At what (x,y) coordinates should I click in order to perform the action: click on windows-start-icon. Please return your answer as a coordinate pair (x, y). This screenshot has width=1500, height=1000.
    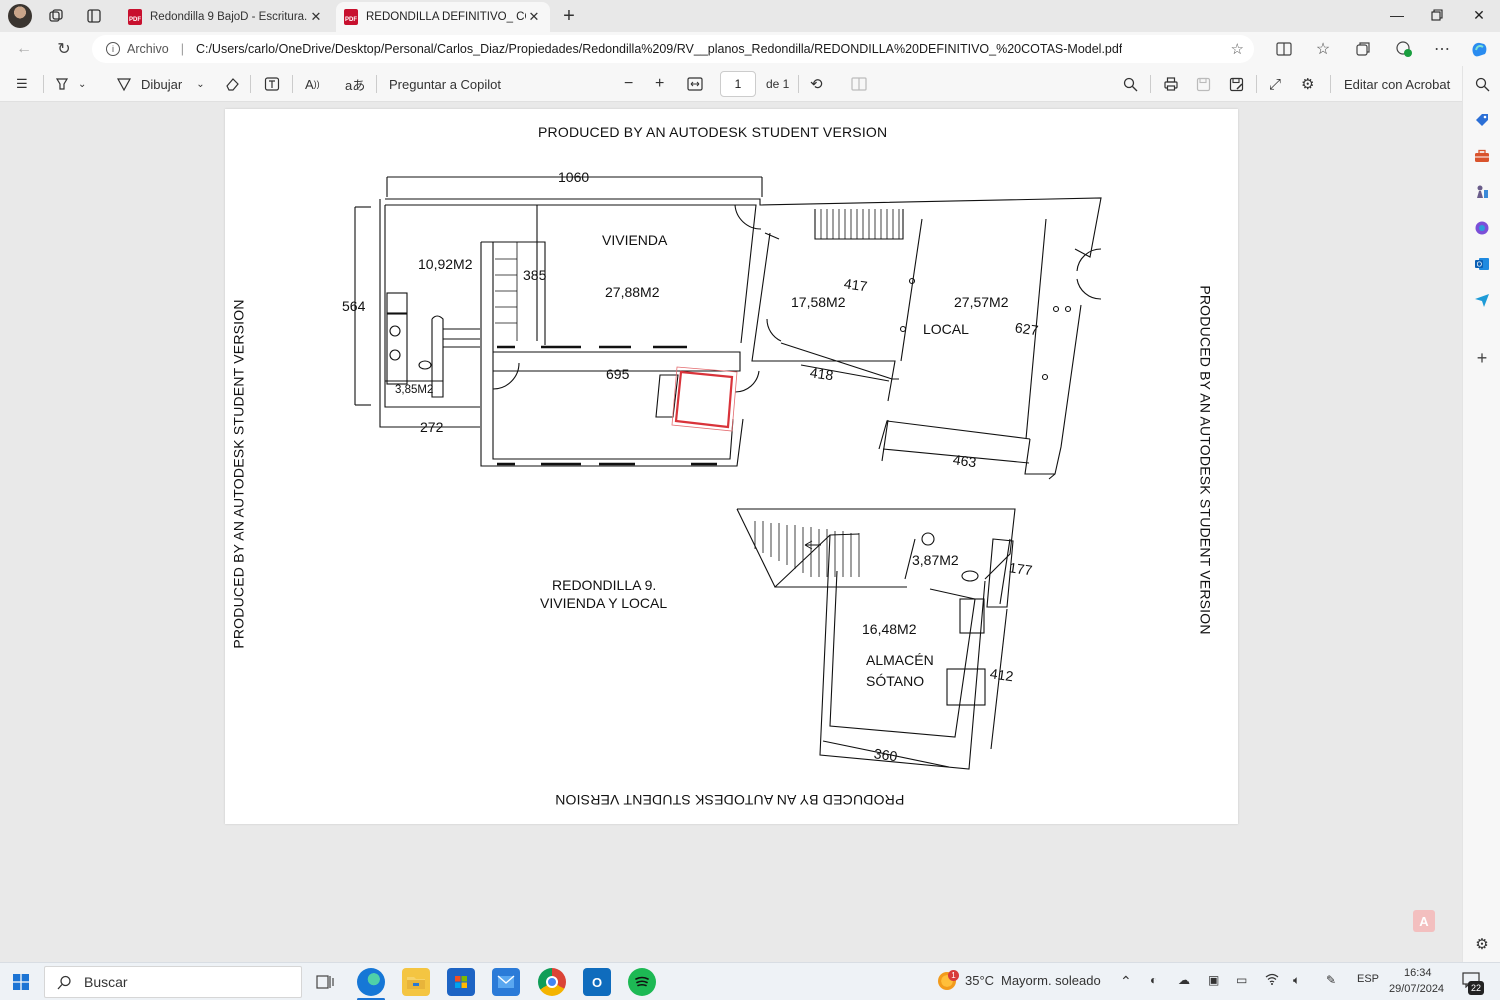
    Looking at the image, I should click on (21, 984).